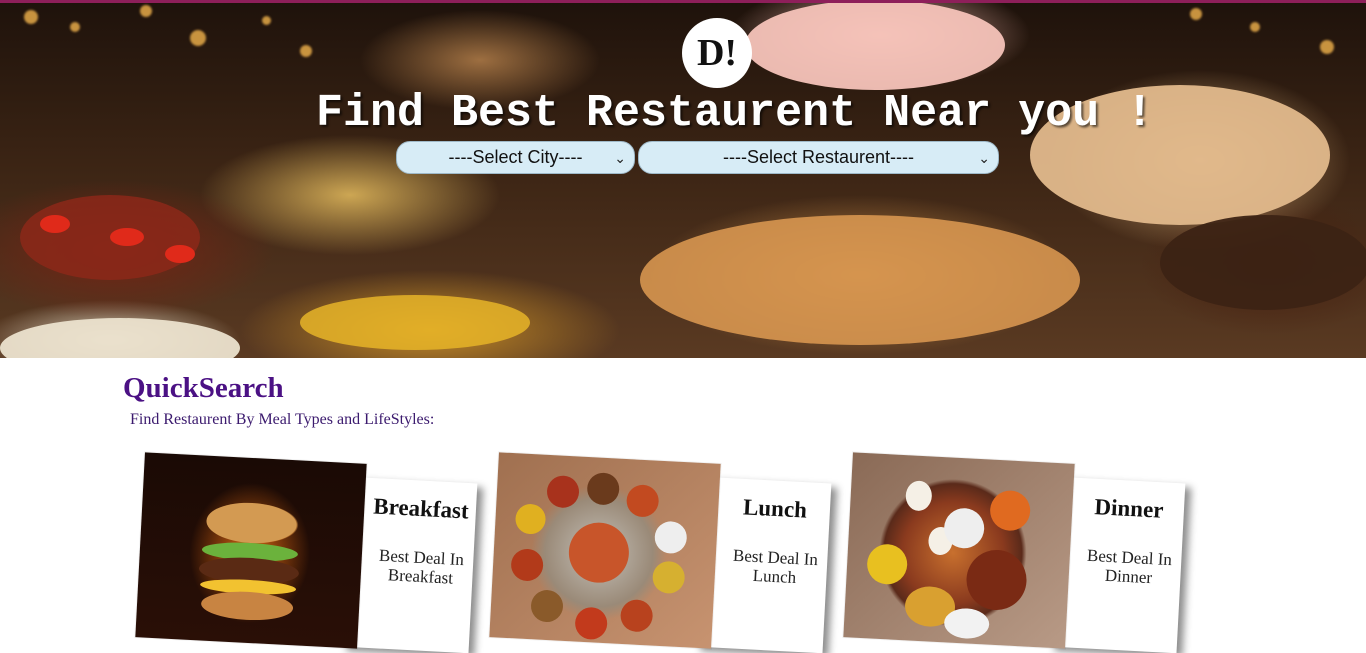 The image size is (1366, 653). I want to click on city-select-value: ----Select City----, so click(515, 157).